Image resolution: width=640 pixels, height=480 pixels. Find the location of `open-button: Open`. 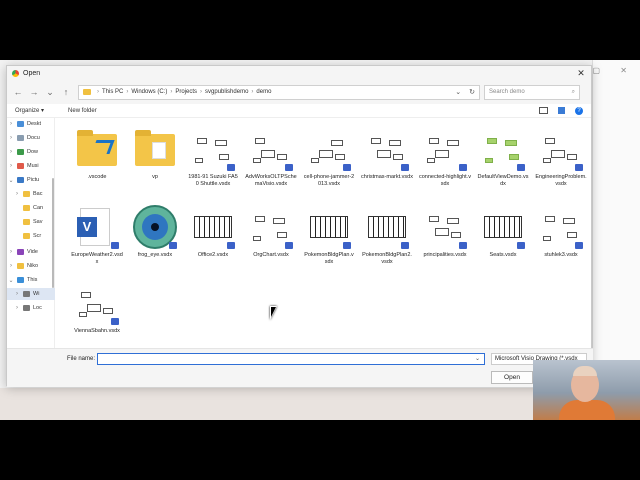

open-button: Open is located at coordinates (512, 377).